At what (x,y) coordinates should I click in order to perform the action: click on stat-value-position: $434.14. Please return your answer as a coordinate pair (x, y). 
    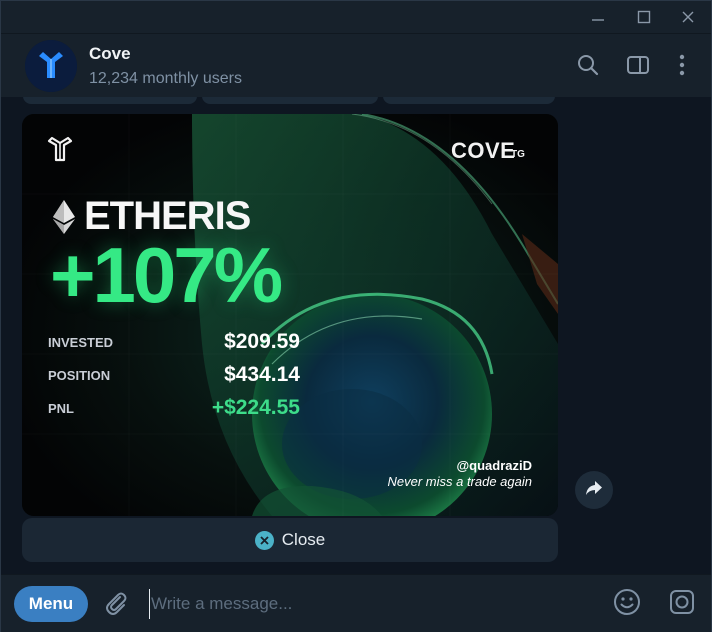
    Looking at the image, I should click on (262, 374).